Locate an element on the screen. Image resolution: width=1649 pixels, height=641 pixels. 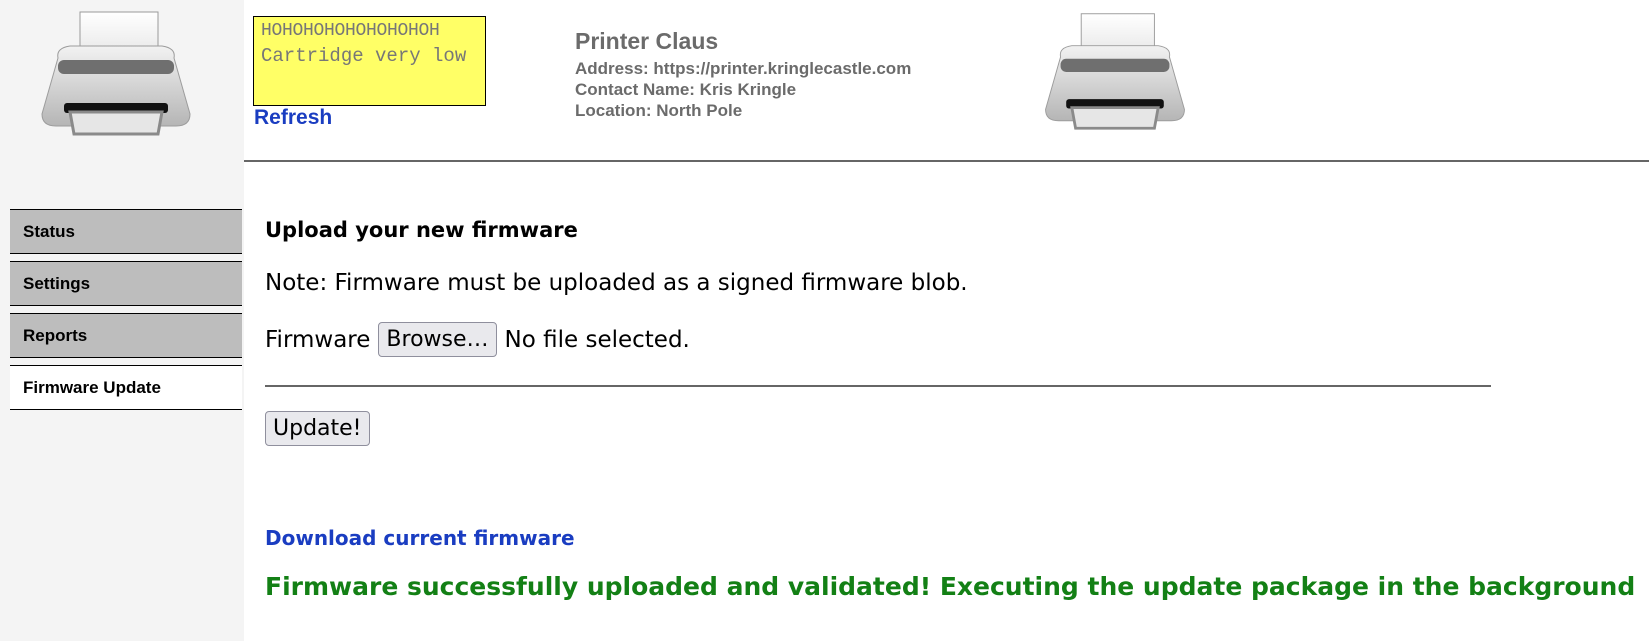
sidebar: Status Settings Reports Firmware Update is located at coordinates (122, 320).